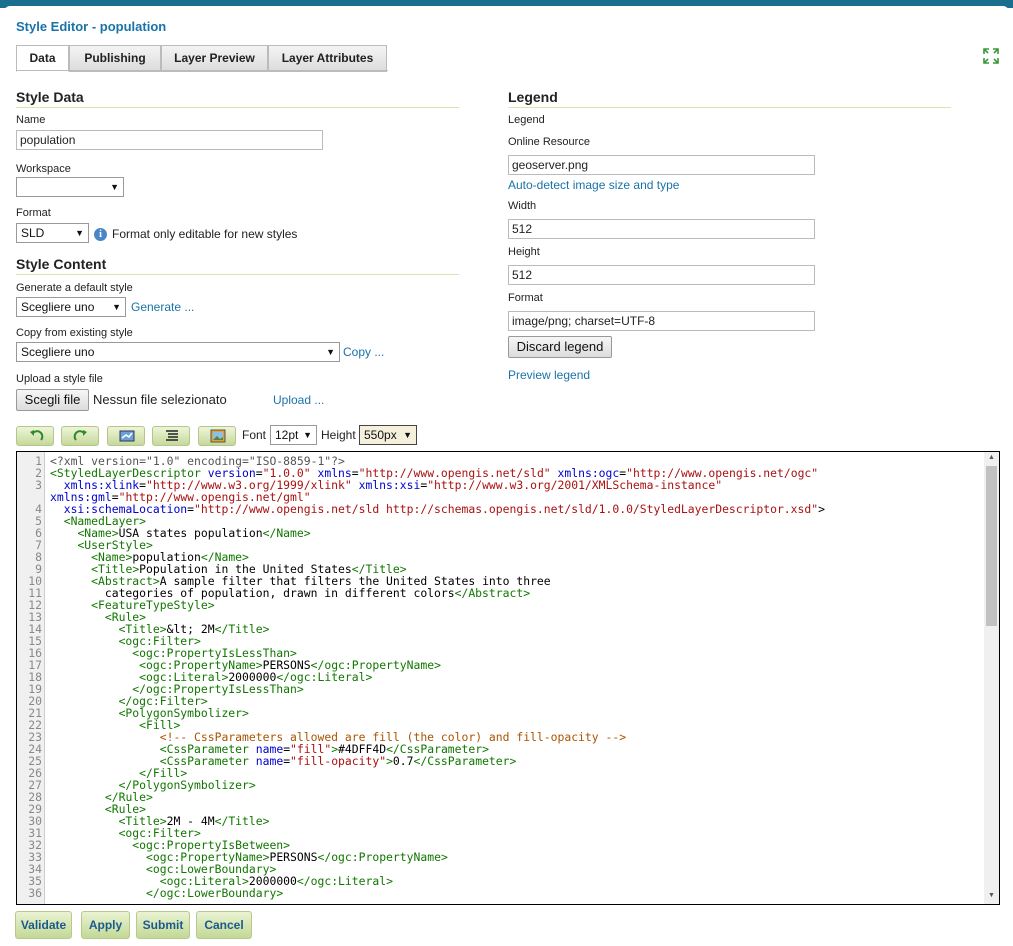  I want to click on legend-format-label: Format, so click(525, 298).